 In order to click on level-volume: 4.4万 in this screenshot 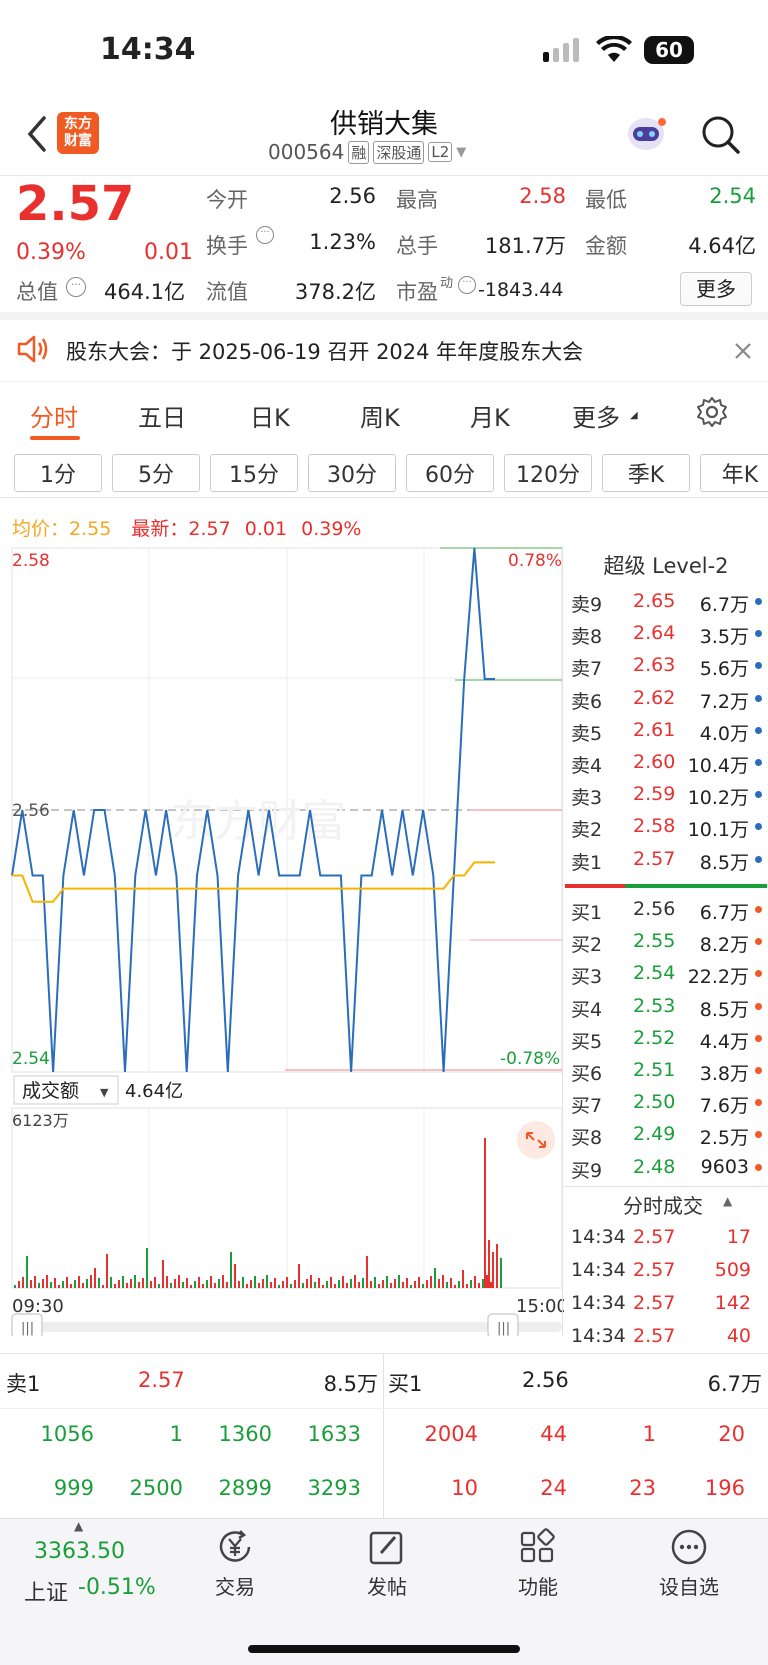, I will do `click(724, 1041)`.